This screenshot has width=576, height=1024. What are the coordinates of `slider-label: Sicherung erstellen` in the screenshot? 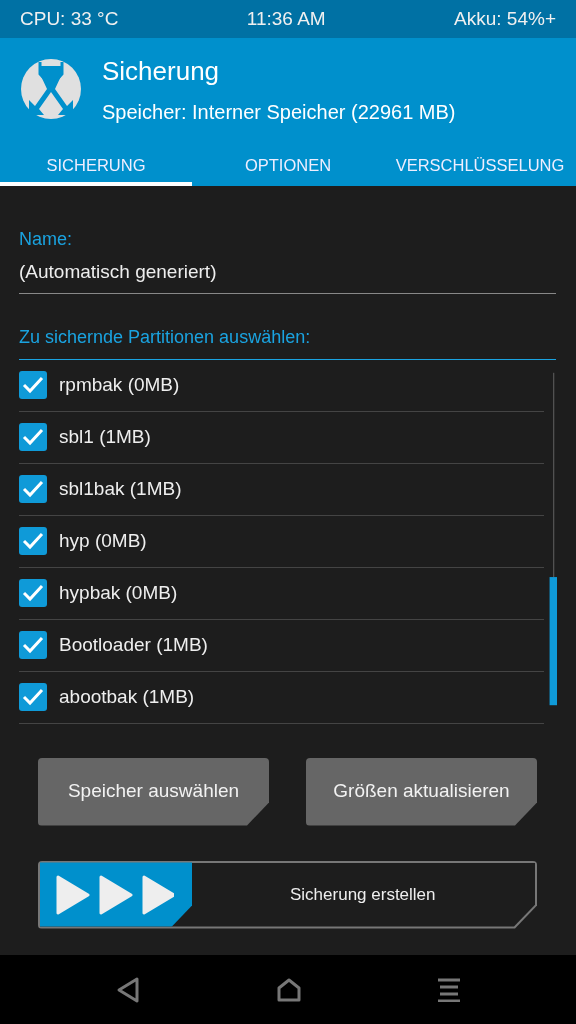 It's located at (363, 894).